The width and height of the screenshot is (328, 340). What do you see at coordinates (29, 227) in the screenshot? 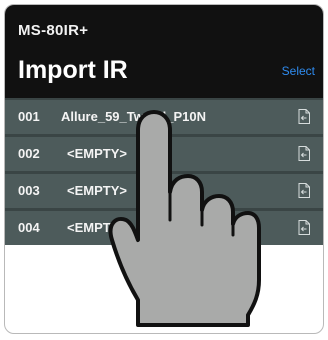
I see `ir-slot-number: 004` at bounding box center [29, 227].